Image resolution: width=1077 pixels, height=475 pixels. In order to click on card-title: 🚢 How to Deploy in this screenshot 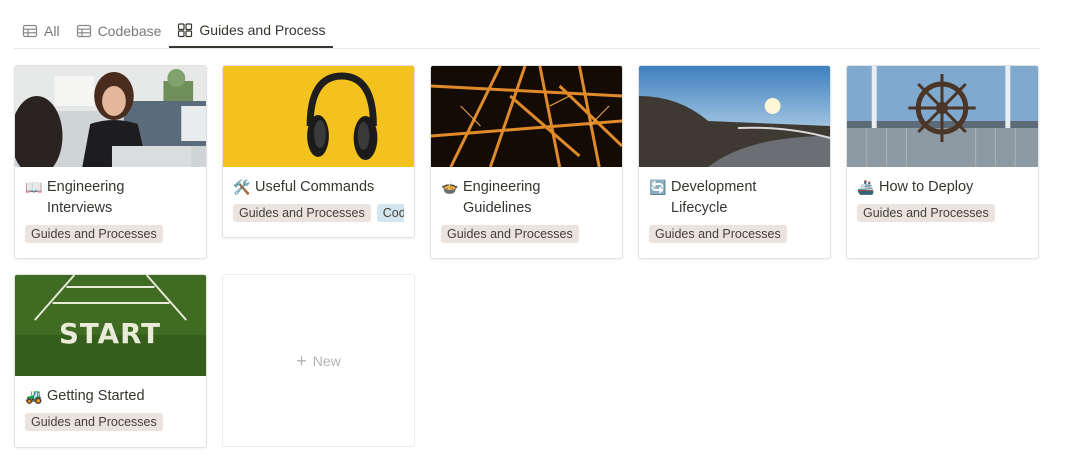, I will do `click(942, 187)`.